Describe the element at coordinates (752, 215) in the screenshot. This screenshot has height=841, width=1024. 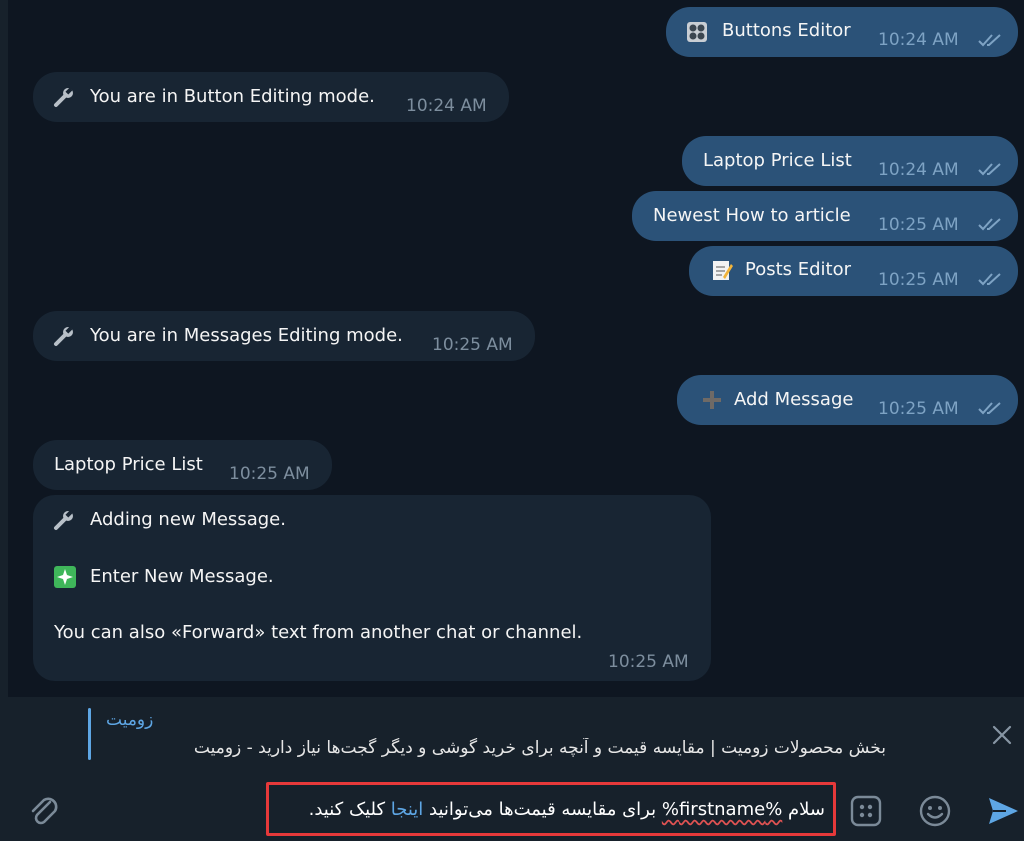
I see `message-text: Newest How to article` at that location.